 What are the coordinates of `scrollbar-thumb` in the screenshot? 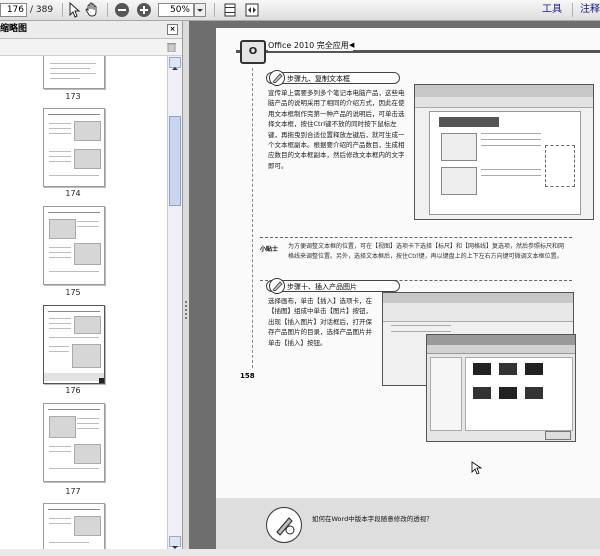 It's located at (175, 161).